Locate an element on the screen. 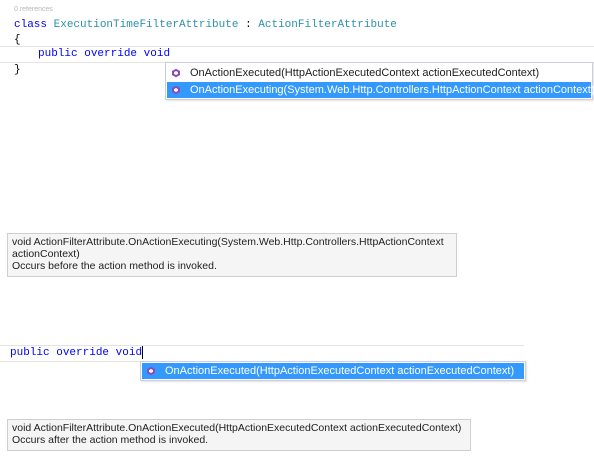  references-codelens: 0 references is located at coordinates (33, 10).